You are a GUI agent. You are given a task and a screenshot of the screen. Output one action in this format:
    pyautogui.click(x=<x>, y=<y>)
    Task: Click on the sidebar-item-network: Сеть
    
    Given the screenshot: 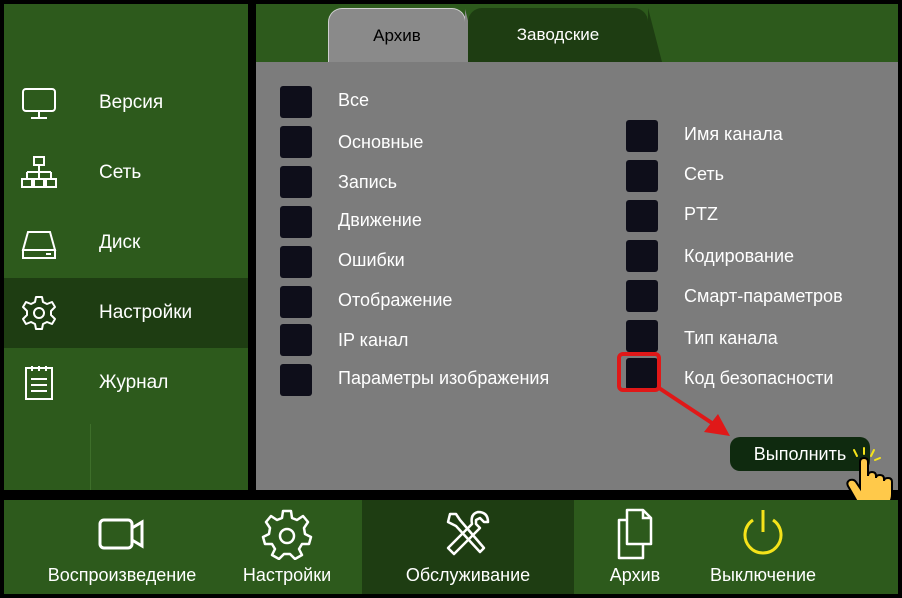 What is the action you would take?
    pyautogui.click(x=126, y=173)
    